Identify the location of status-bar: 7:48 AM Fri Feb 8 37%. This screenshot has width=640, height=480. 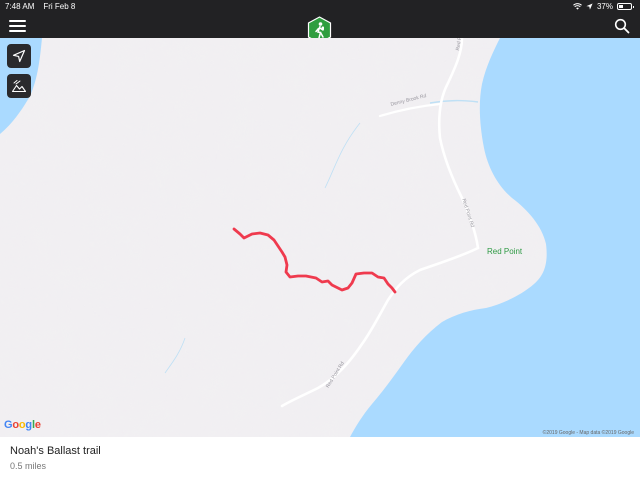
(320, 7).